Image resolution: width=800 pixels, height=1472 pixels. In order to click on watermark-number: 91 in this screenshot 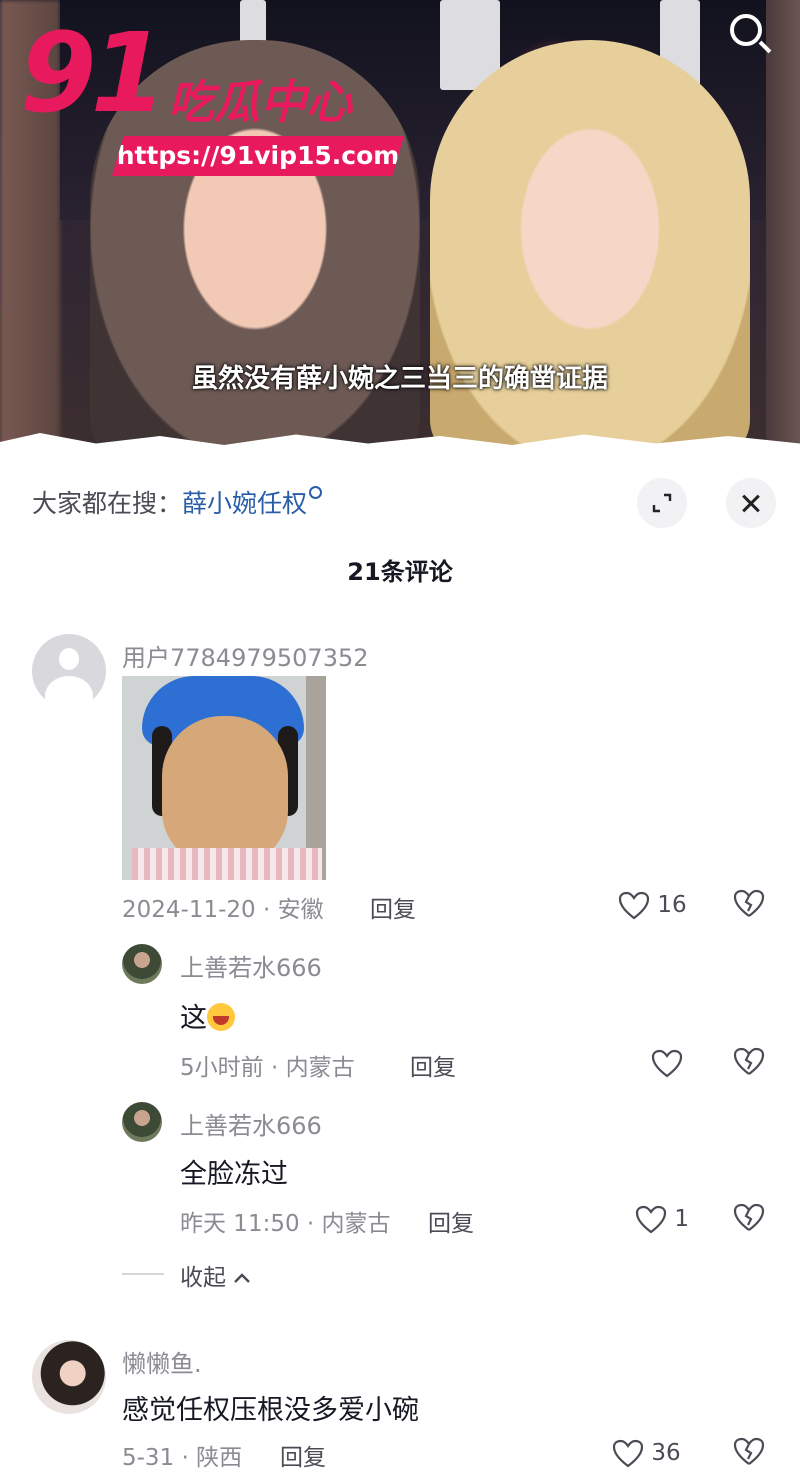, I will do `click(93, 73)`.